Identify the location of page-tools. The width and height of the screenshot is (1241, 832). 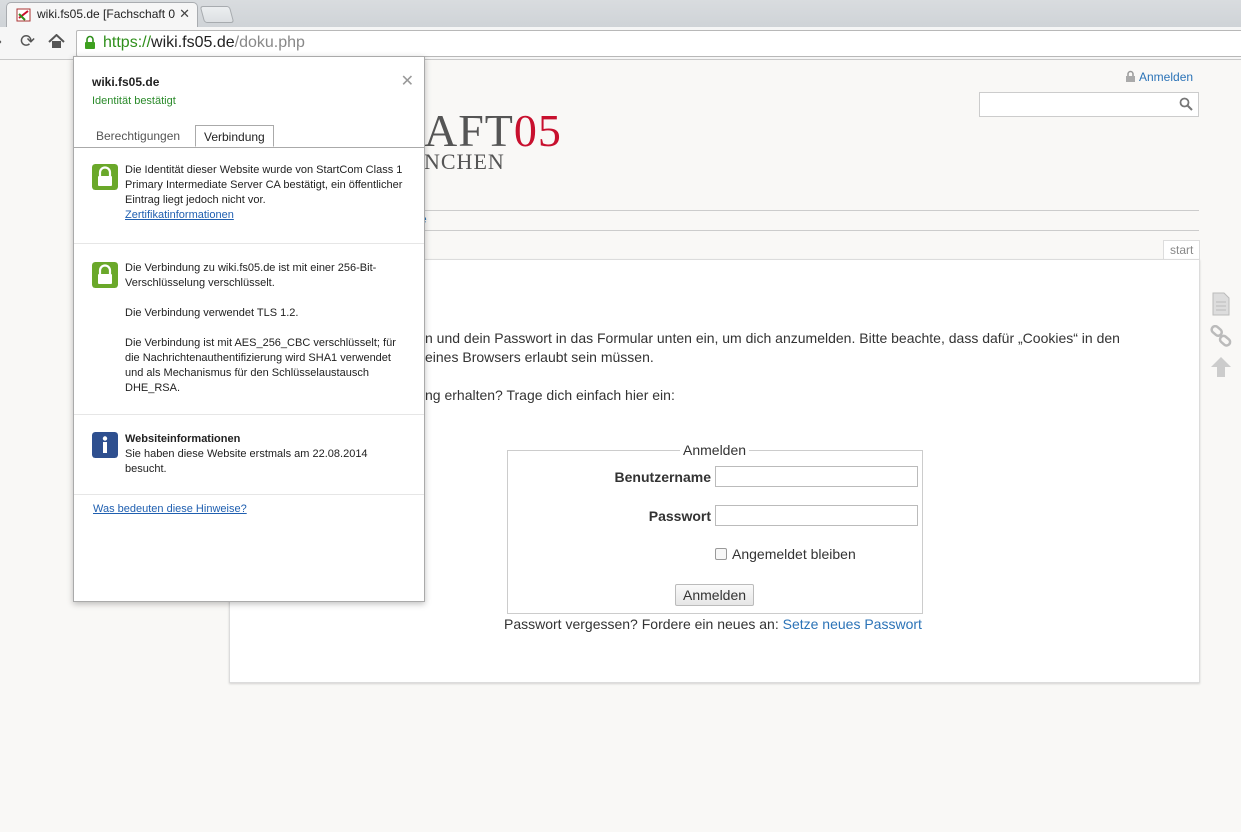
(1222, 335).